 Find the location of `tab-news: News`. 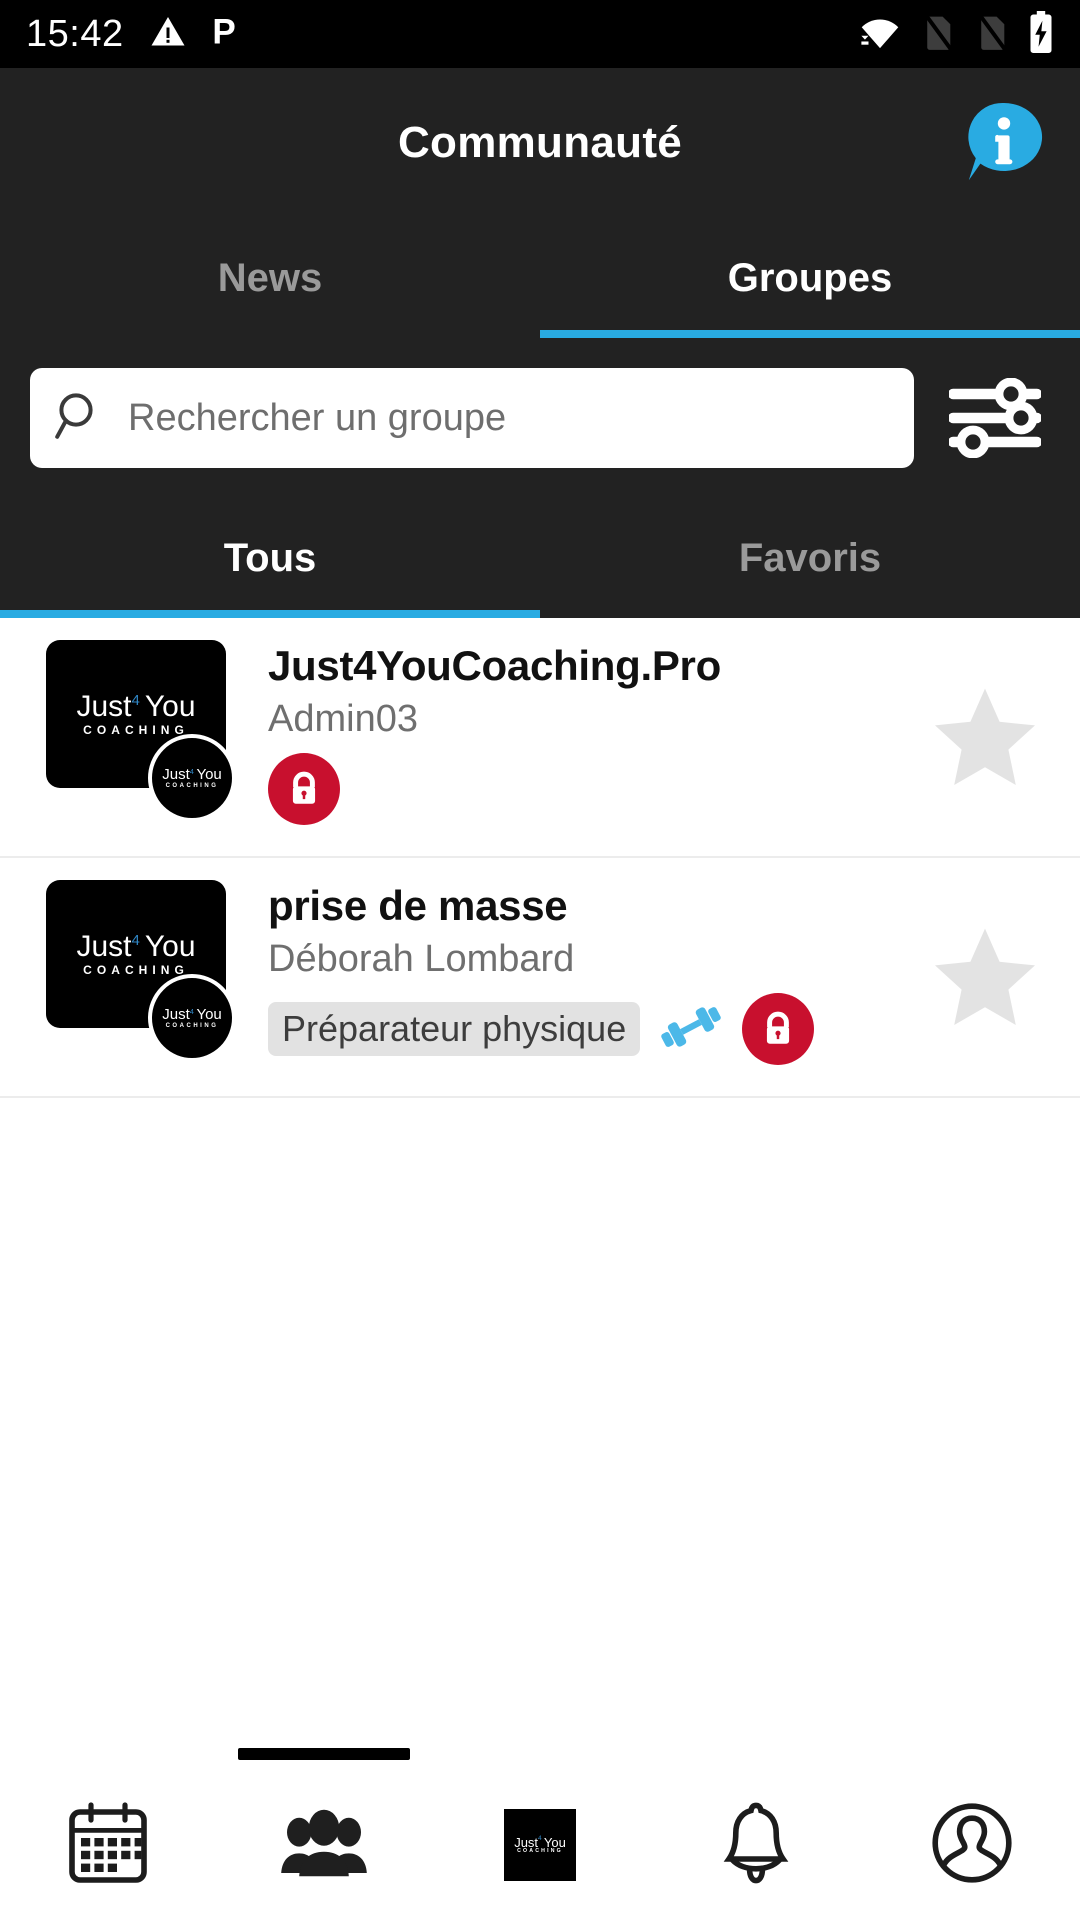

tab-news: News is located at coordinates (270, 278).